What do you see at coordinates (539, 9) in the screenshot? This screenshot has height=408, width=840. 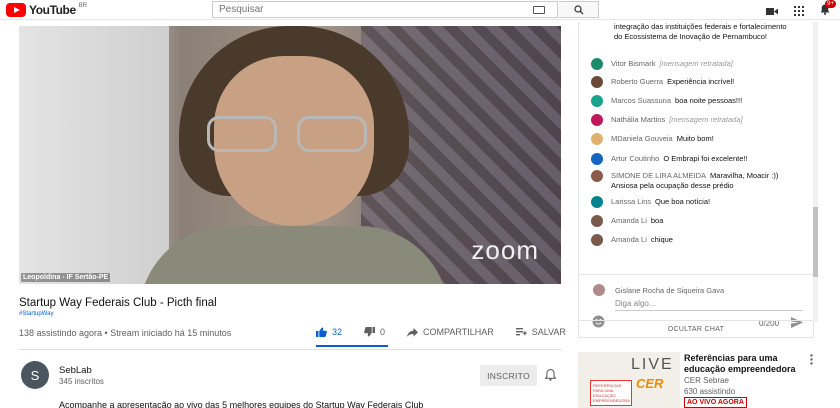 I see `keyboard-icon` at bounding box center [539, 9].